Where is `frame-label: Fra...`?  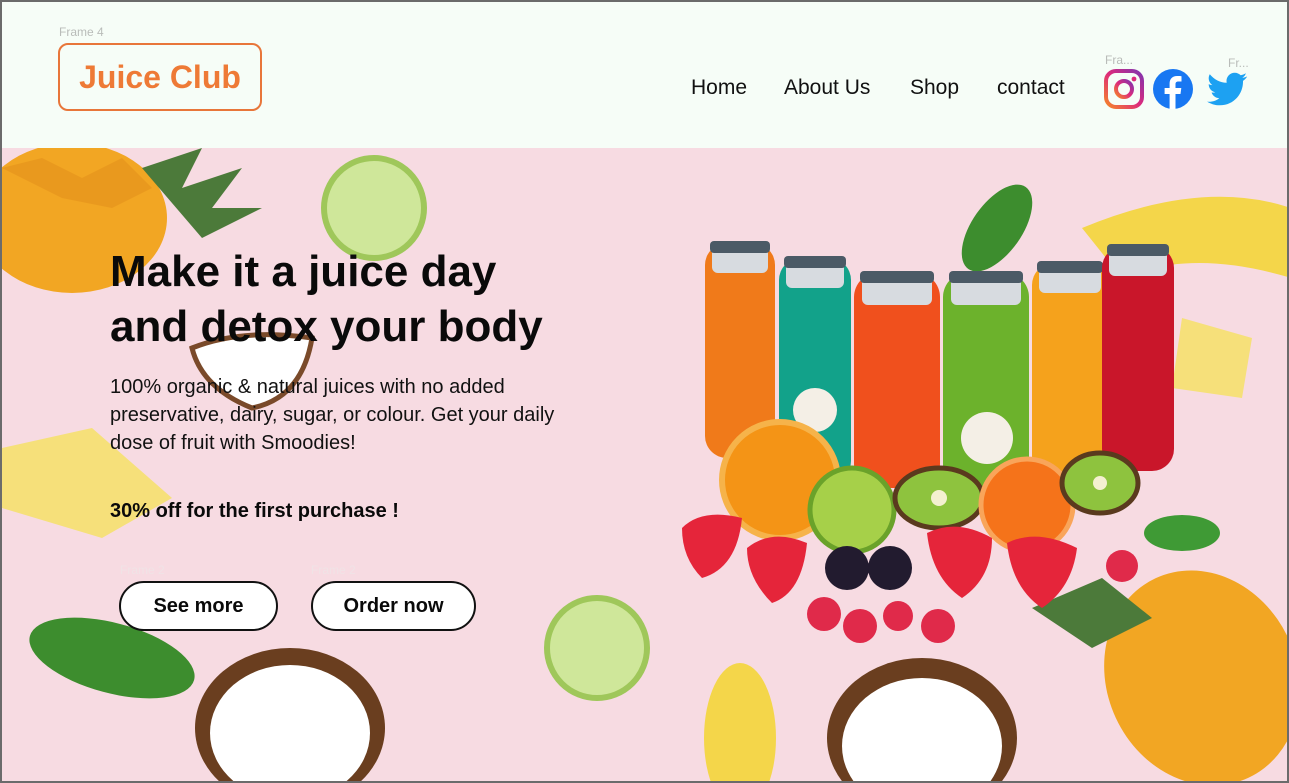
frame-label: Fra... is located at coordinates (1119, 60).